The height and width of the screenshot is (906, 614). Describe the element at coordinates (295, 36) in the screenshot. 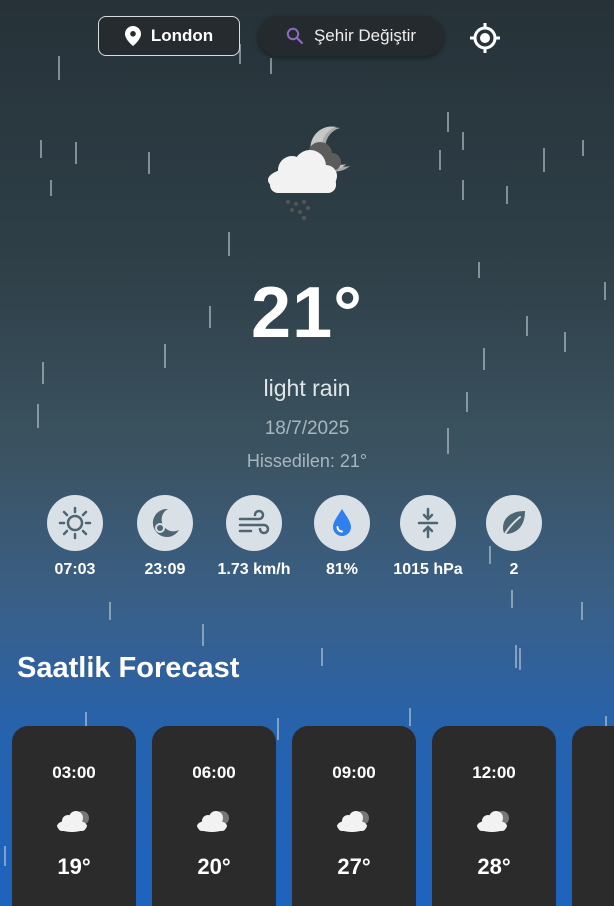

I see `search-icon` at that location.